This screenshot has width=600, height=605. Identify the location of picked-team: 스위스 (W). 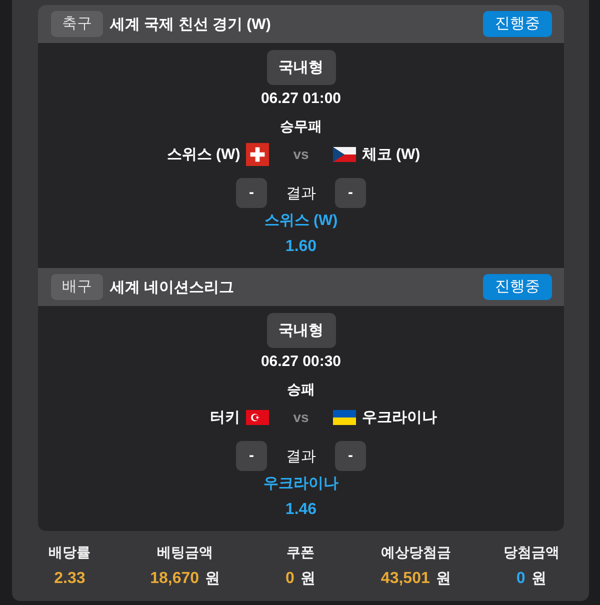
(301, 221).